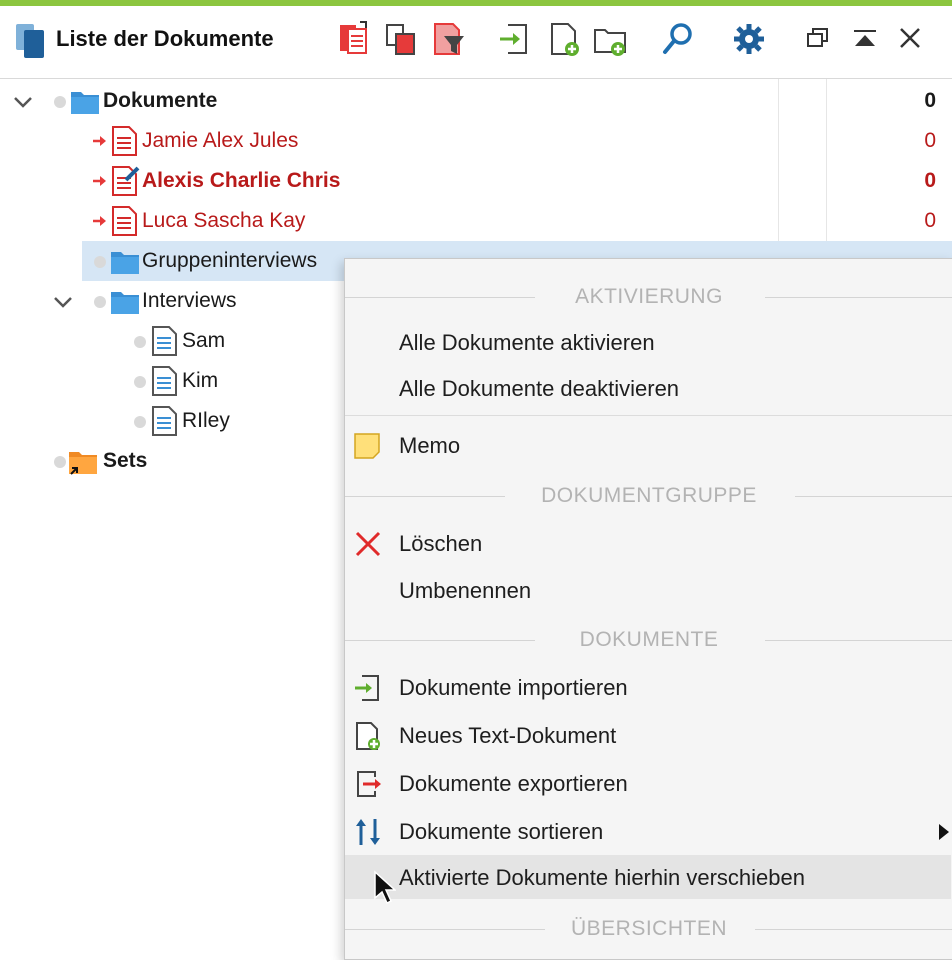 The height and width of the screenshot is (960, 952). I want to click on tree-label: Sets, so click(125, 460).